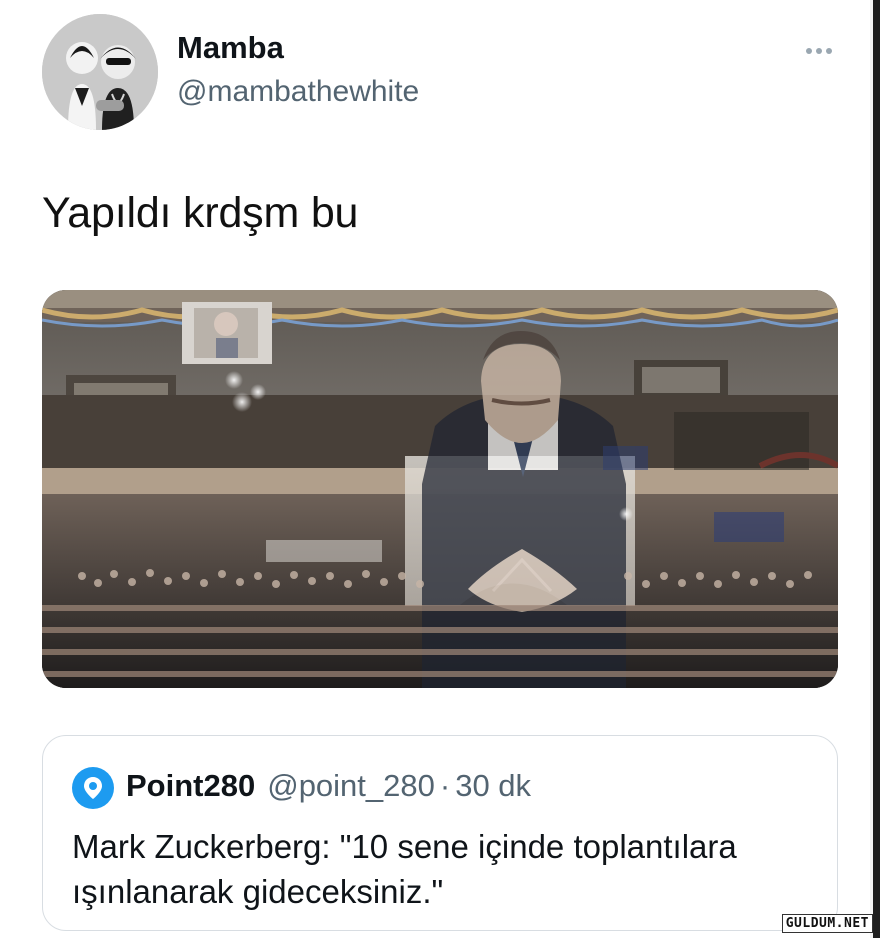 This screenshot has height=938, width=880. Describe the element at coordinates (190, 785) in the screenshot. I see `quote-author-name: Point280` at that location.